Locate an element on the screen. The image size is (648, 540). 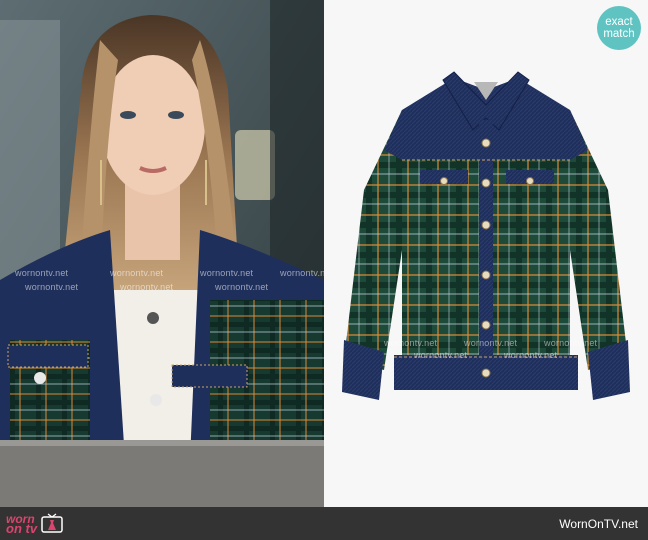
exact-match-badge: exact match is located at coordinates (619, 28).